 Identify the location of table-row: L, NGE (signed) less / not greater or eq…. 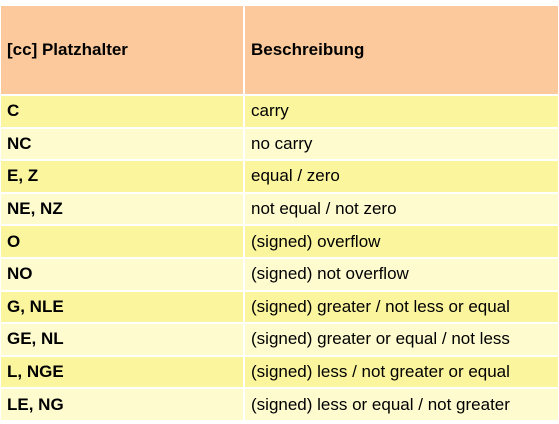
(279, 372).